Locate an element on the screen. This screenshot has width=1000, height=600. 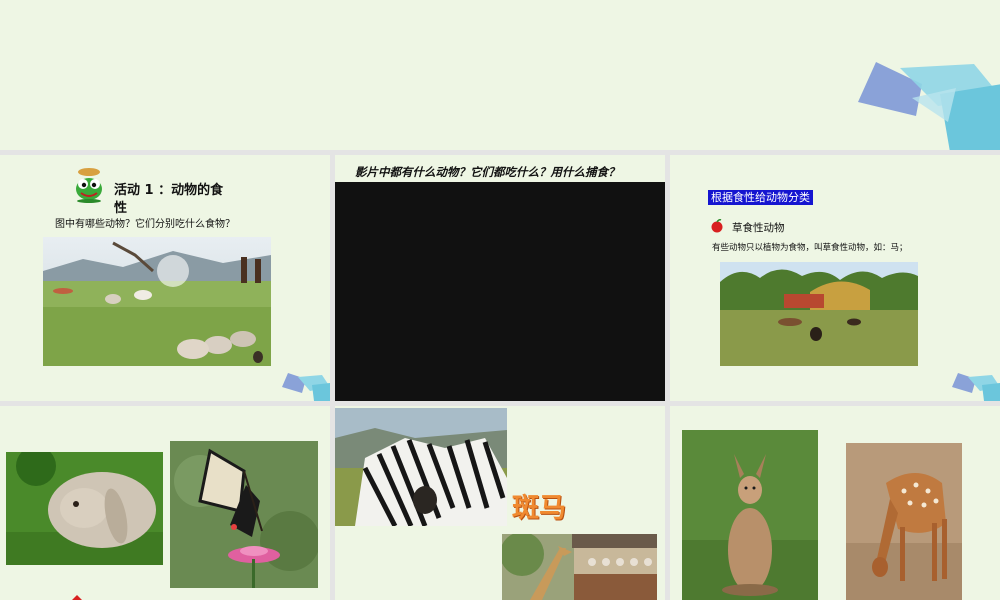
slide-3: 影片中都有什么动物？它们都吃什么？用什么捕食？ is located at coordinates (500, 278).